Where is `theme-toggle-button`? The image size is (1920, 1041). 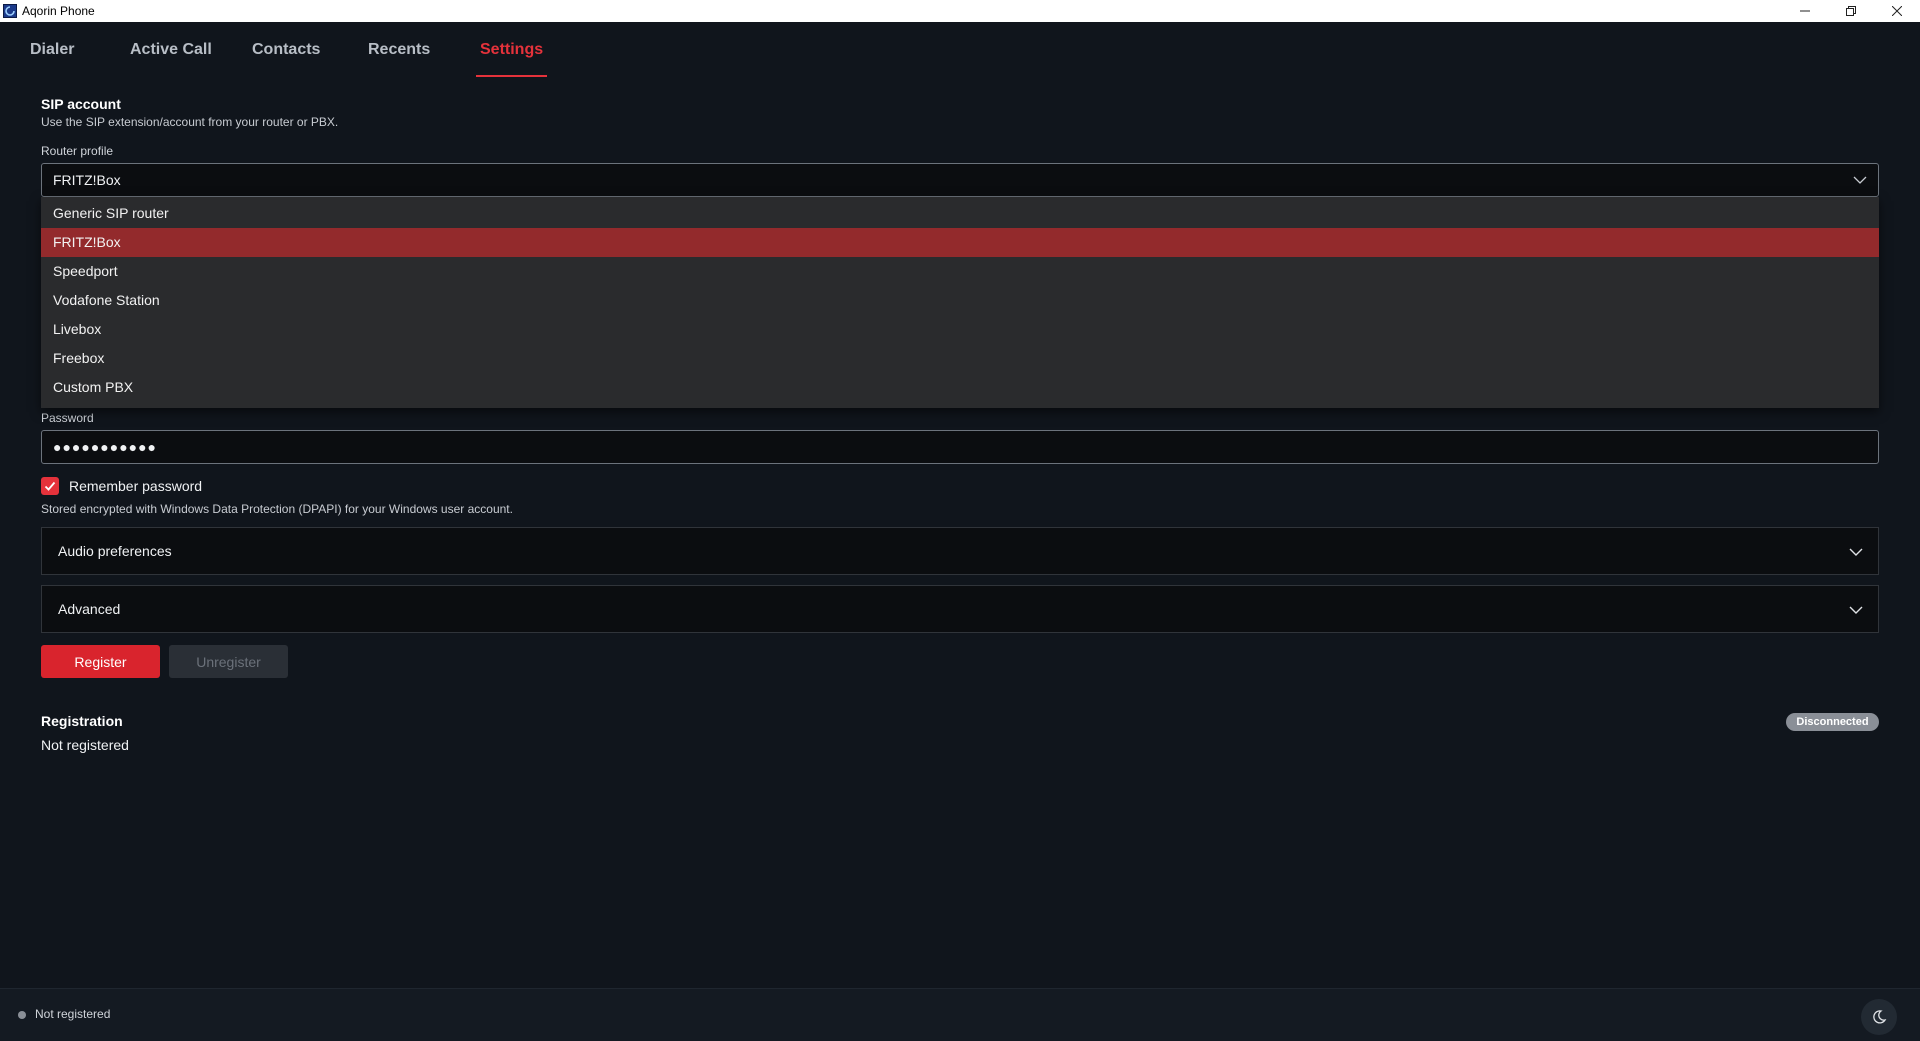 theme-toggle-button is located at coordinates (1879, 1017).